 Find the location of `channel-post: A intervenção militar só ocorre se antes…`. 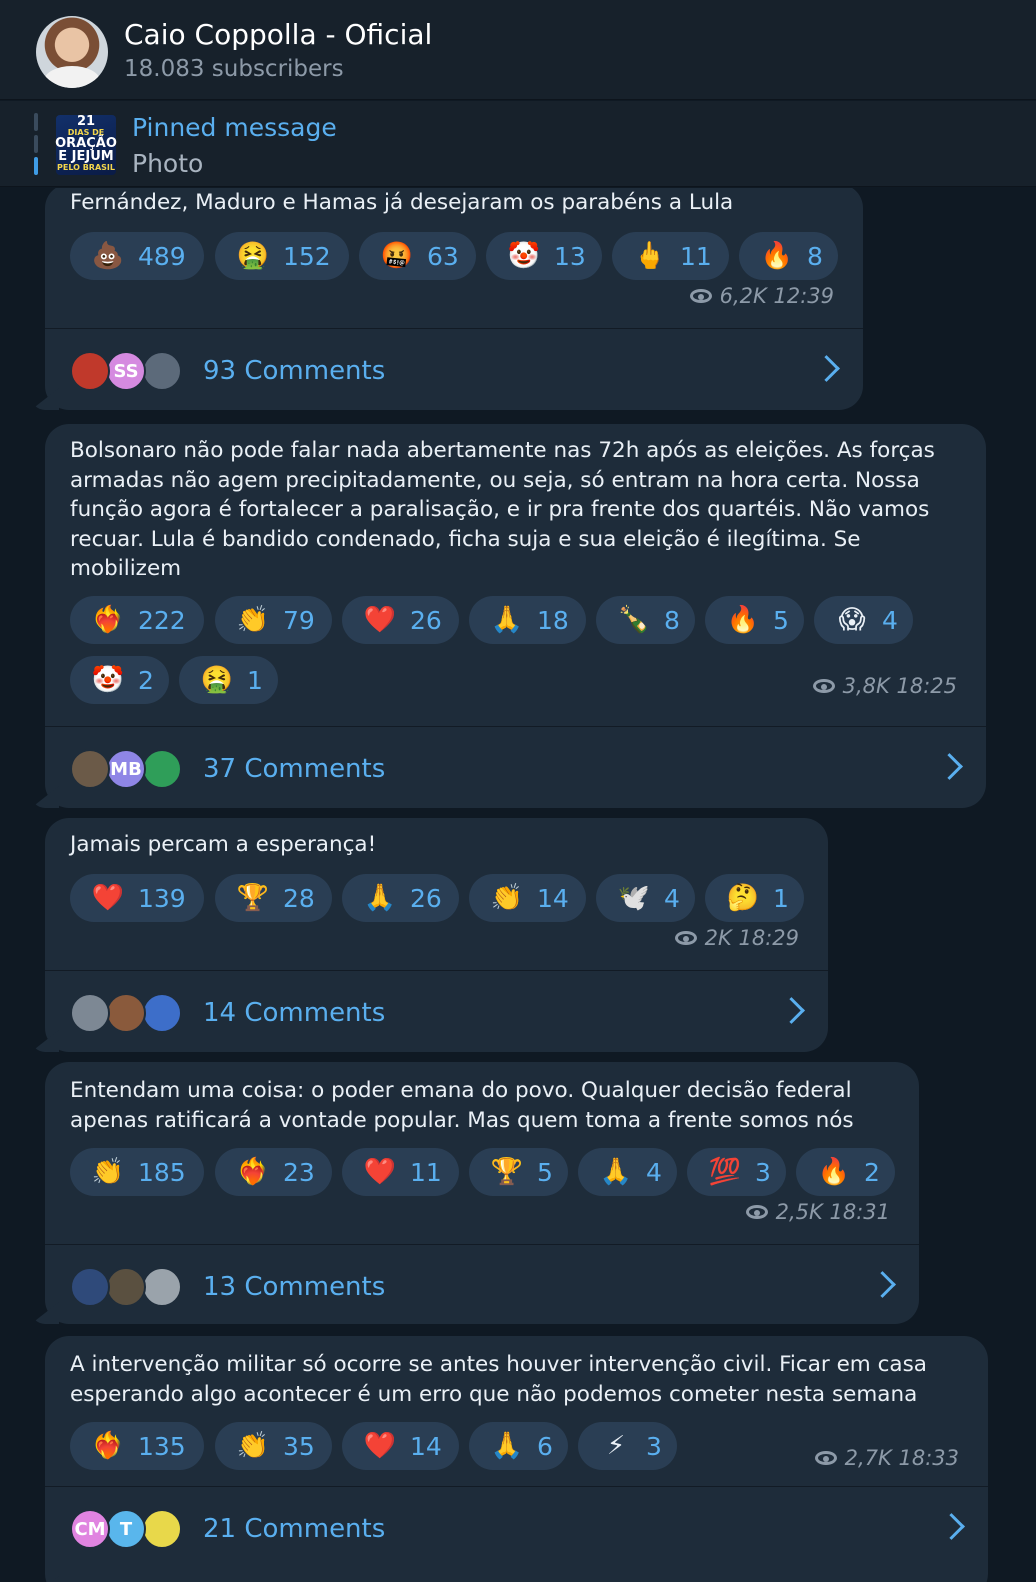

channel-post: A intervenção militar só ocorre se antes… is located at coordinates (509, 1459).